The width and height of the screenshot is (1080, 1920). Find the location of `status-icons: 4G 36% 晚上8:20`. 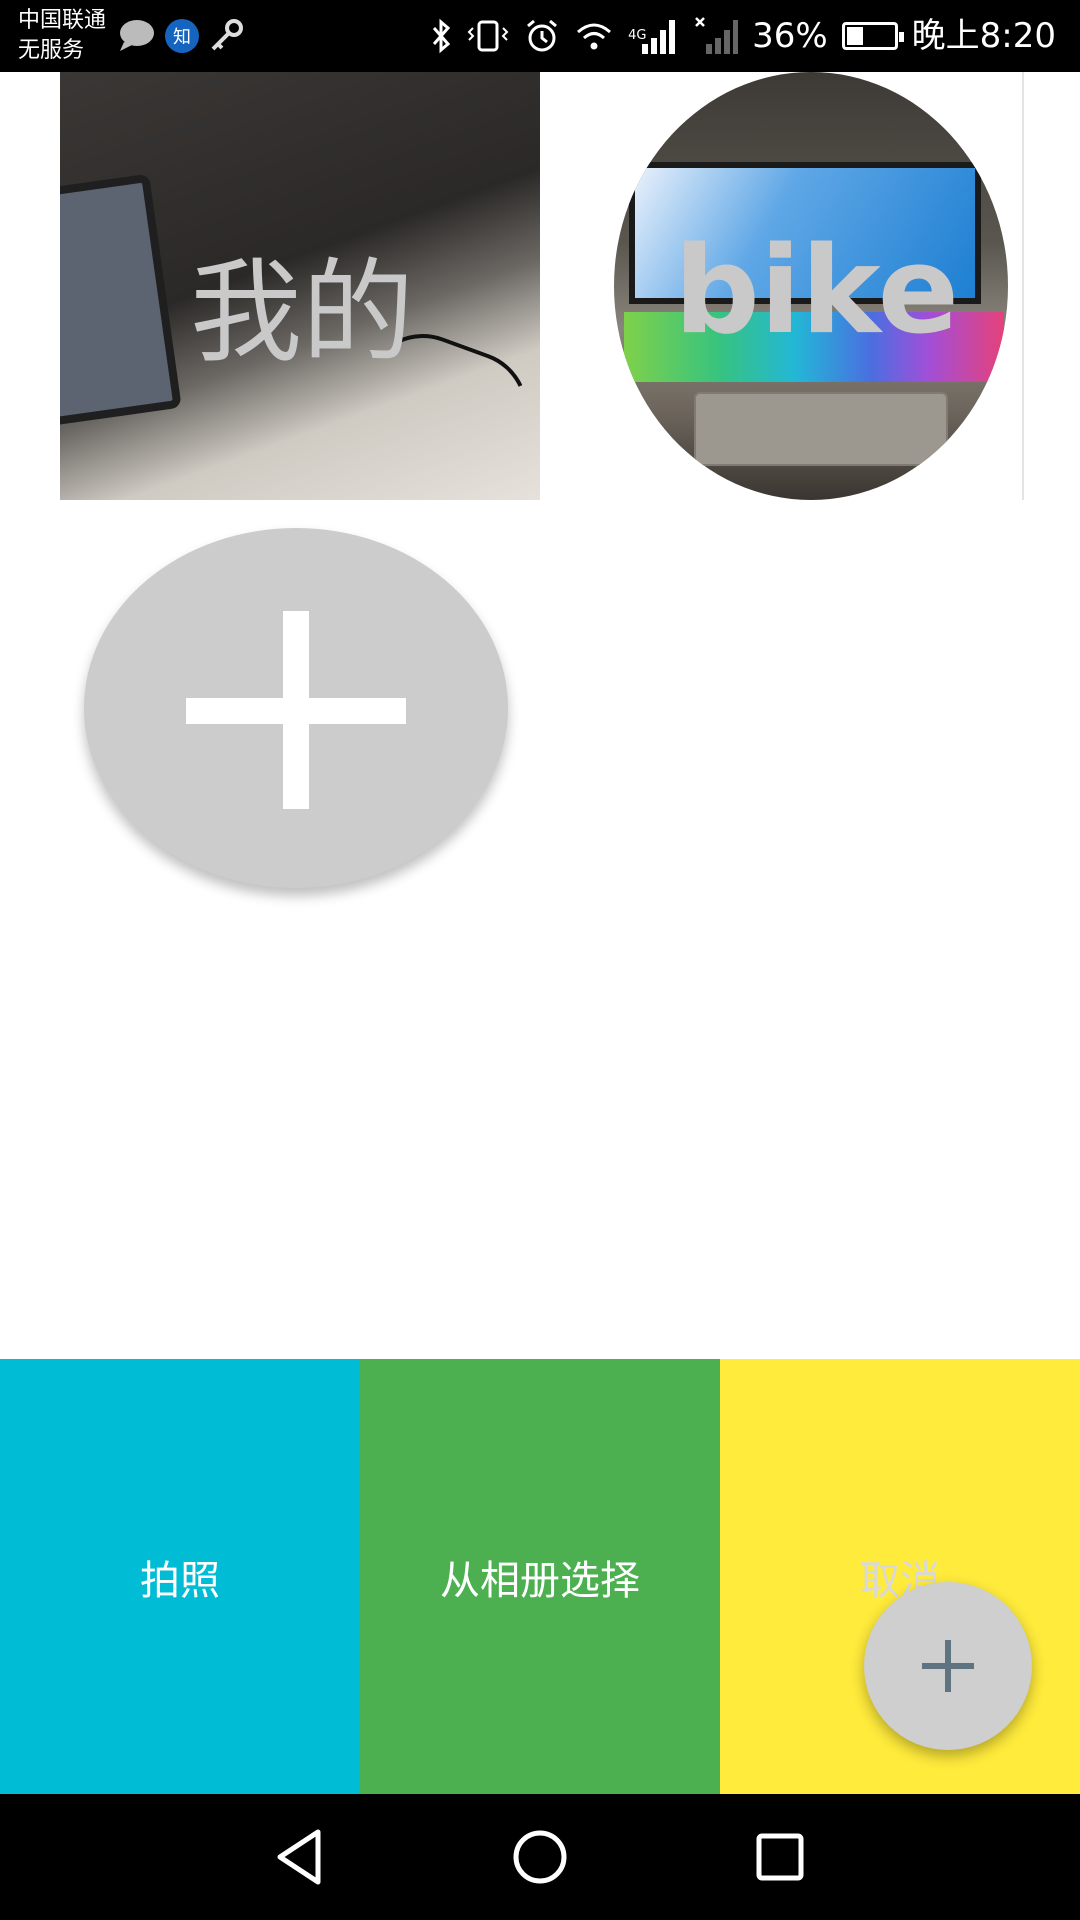

status-icons: 4G 36% 晚上8:20 is located at coordinates (743, 36).